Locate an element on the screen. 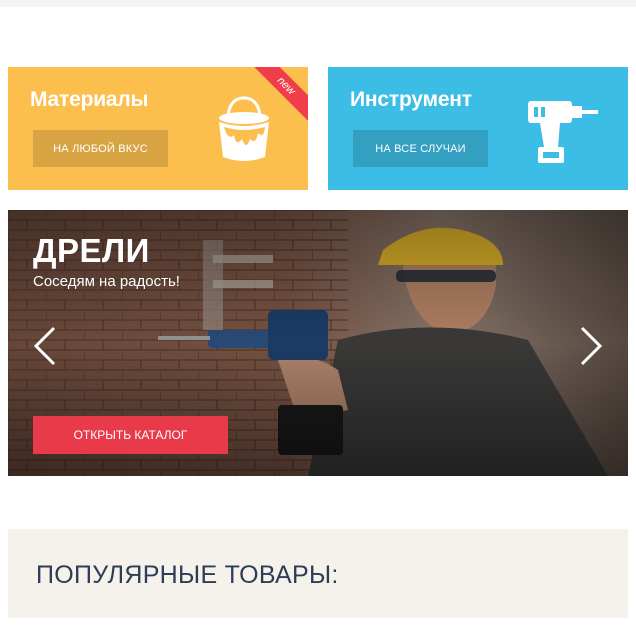 This screenshot has height=636, width=636. chevron-left-icon is located at coordinates (45, 346).